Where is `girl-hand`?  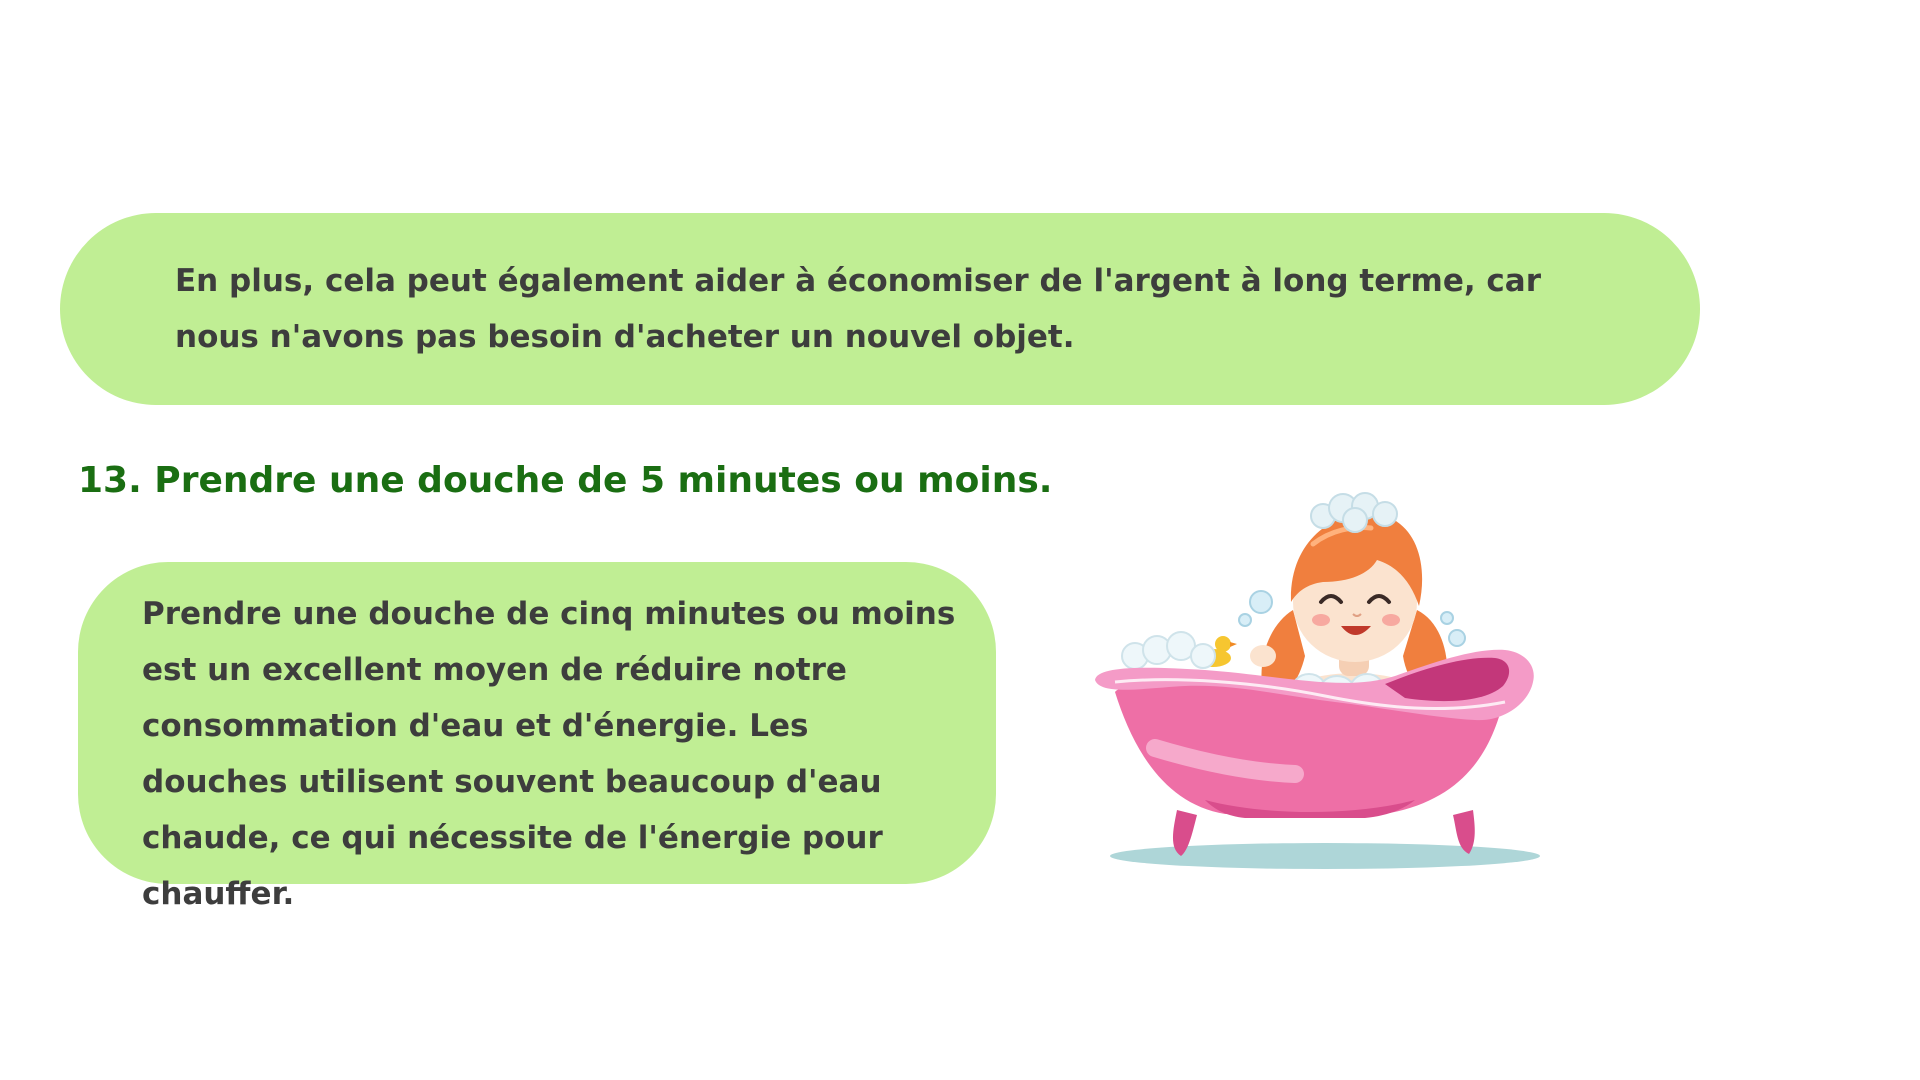 girl-hand is located at coordinates (1263, 656).